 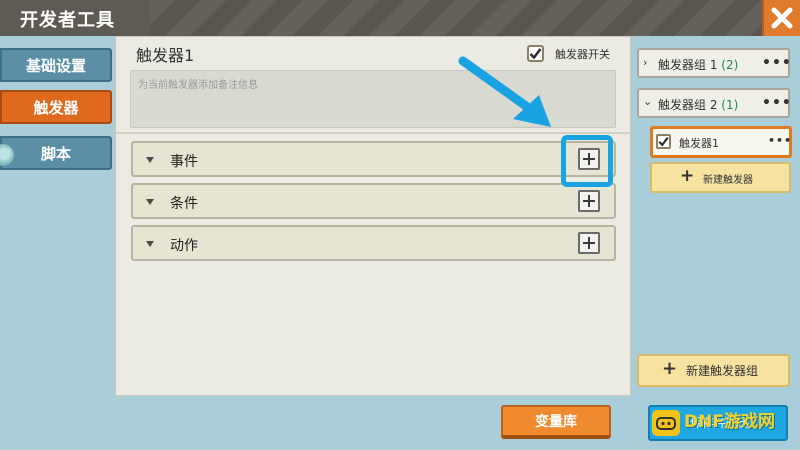 I want to click on group-count: (1), so click(x=730, y=105).